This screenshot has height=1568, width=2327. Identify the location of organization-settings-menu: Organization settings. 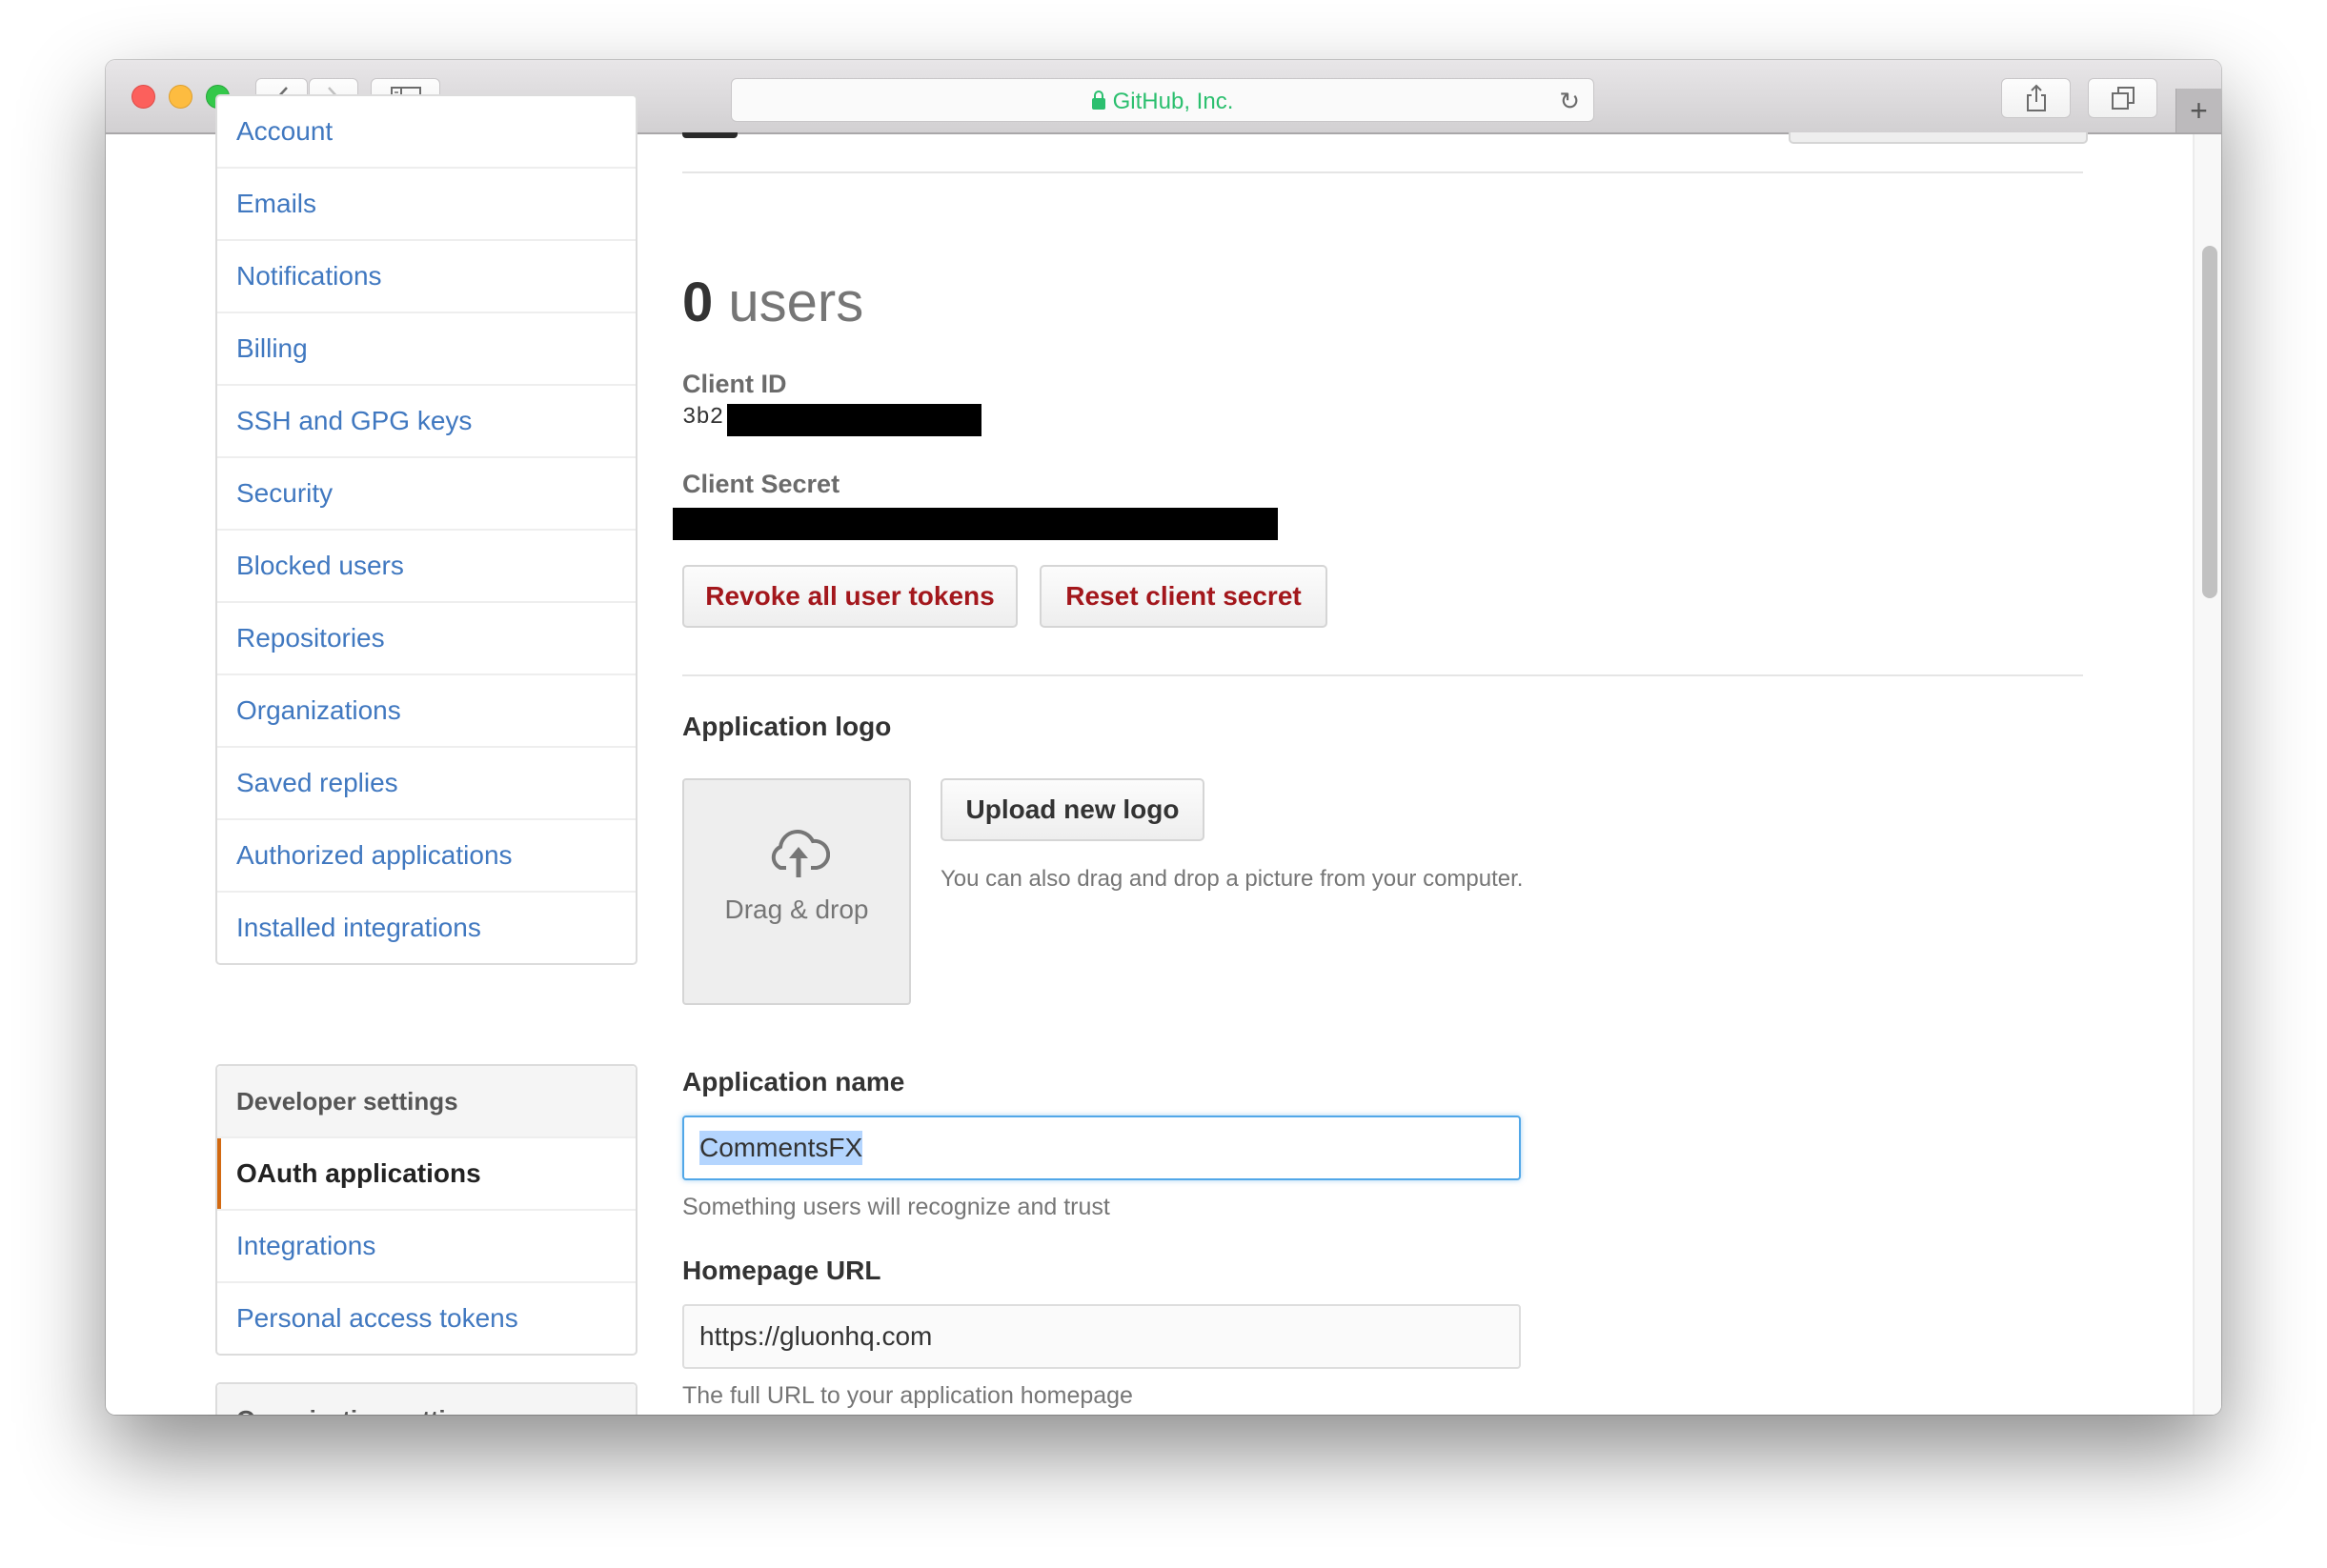
(426, 1398).